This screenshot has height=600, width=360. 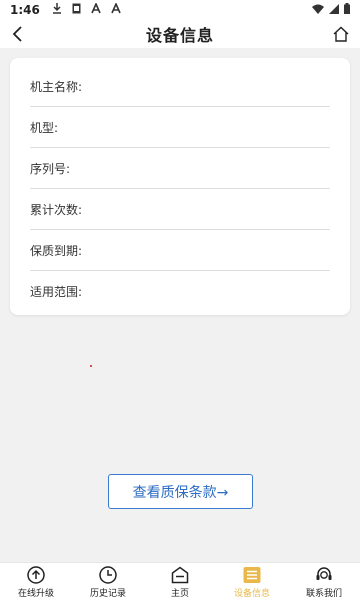 I want to click on info-row-warranty-expiry: 保质到期:, so click(x=180, y=250).